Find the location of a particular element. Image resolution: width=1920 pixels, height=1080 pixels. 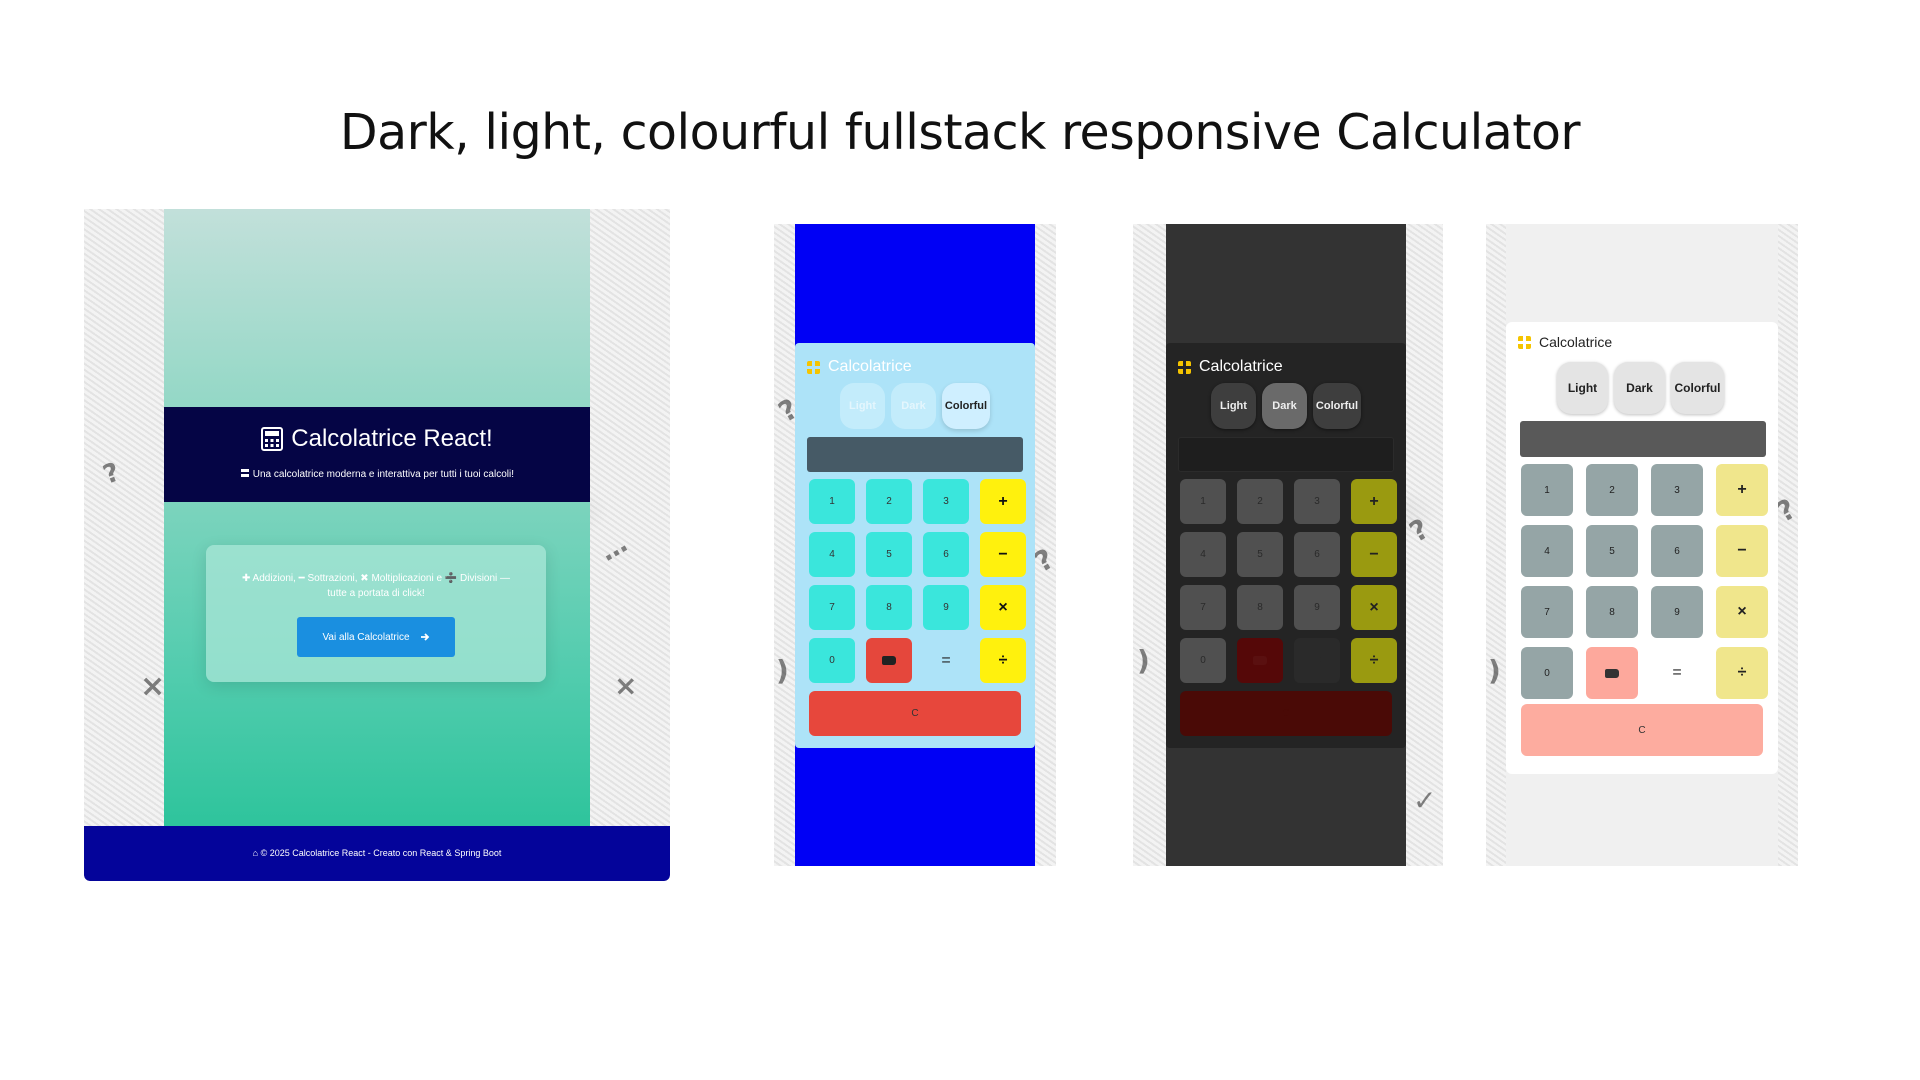

go-to-calculator-button: Vai alla Calcolatrice is located at coordinates (376, 637).